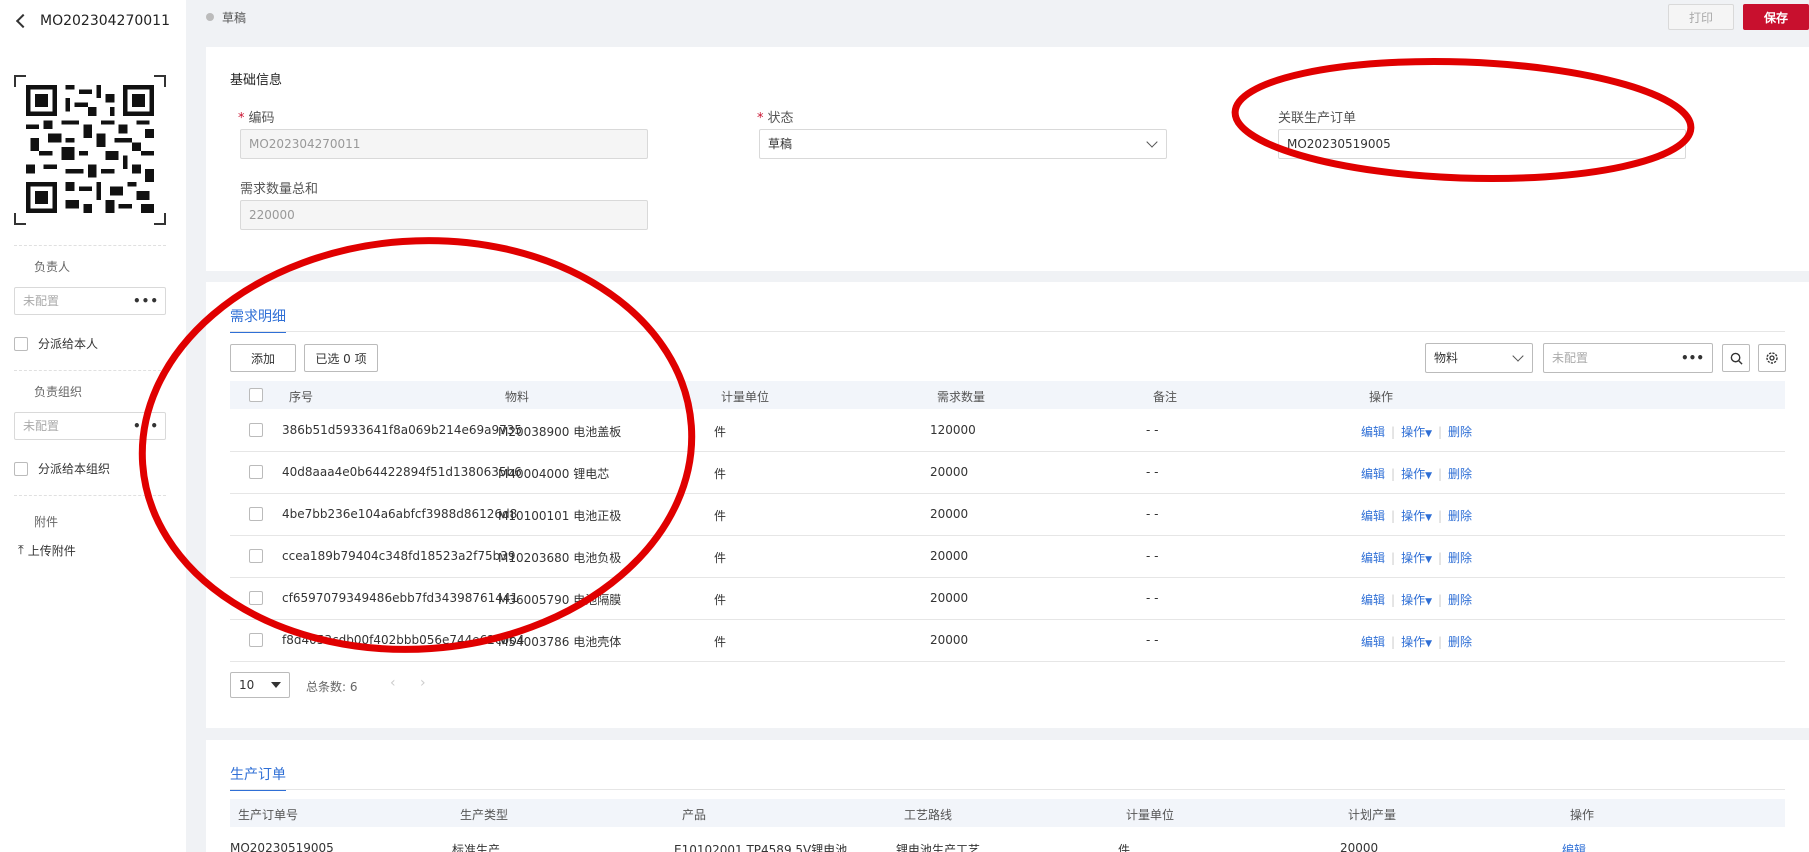 This screenshot has width=1809, height=852. Describe the element at coordinates (1701, 17) in the screenshot. I see `print-button: 打印` at that location.